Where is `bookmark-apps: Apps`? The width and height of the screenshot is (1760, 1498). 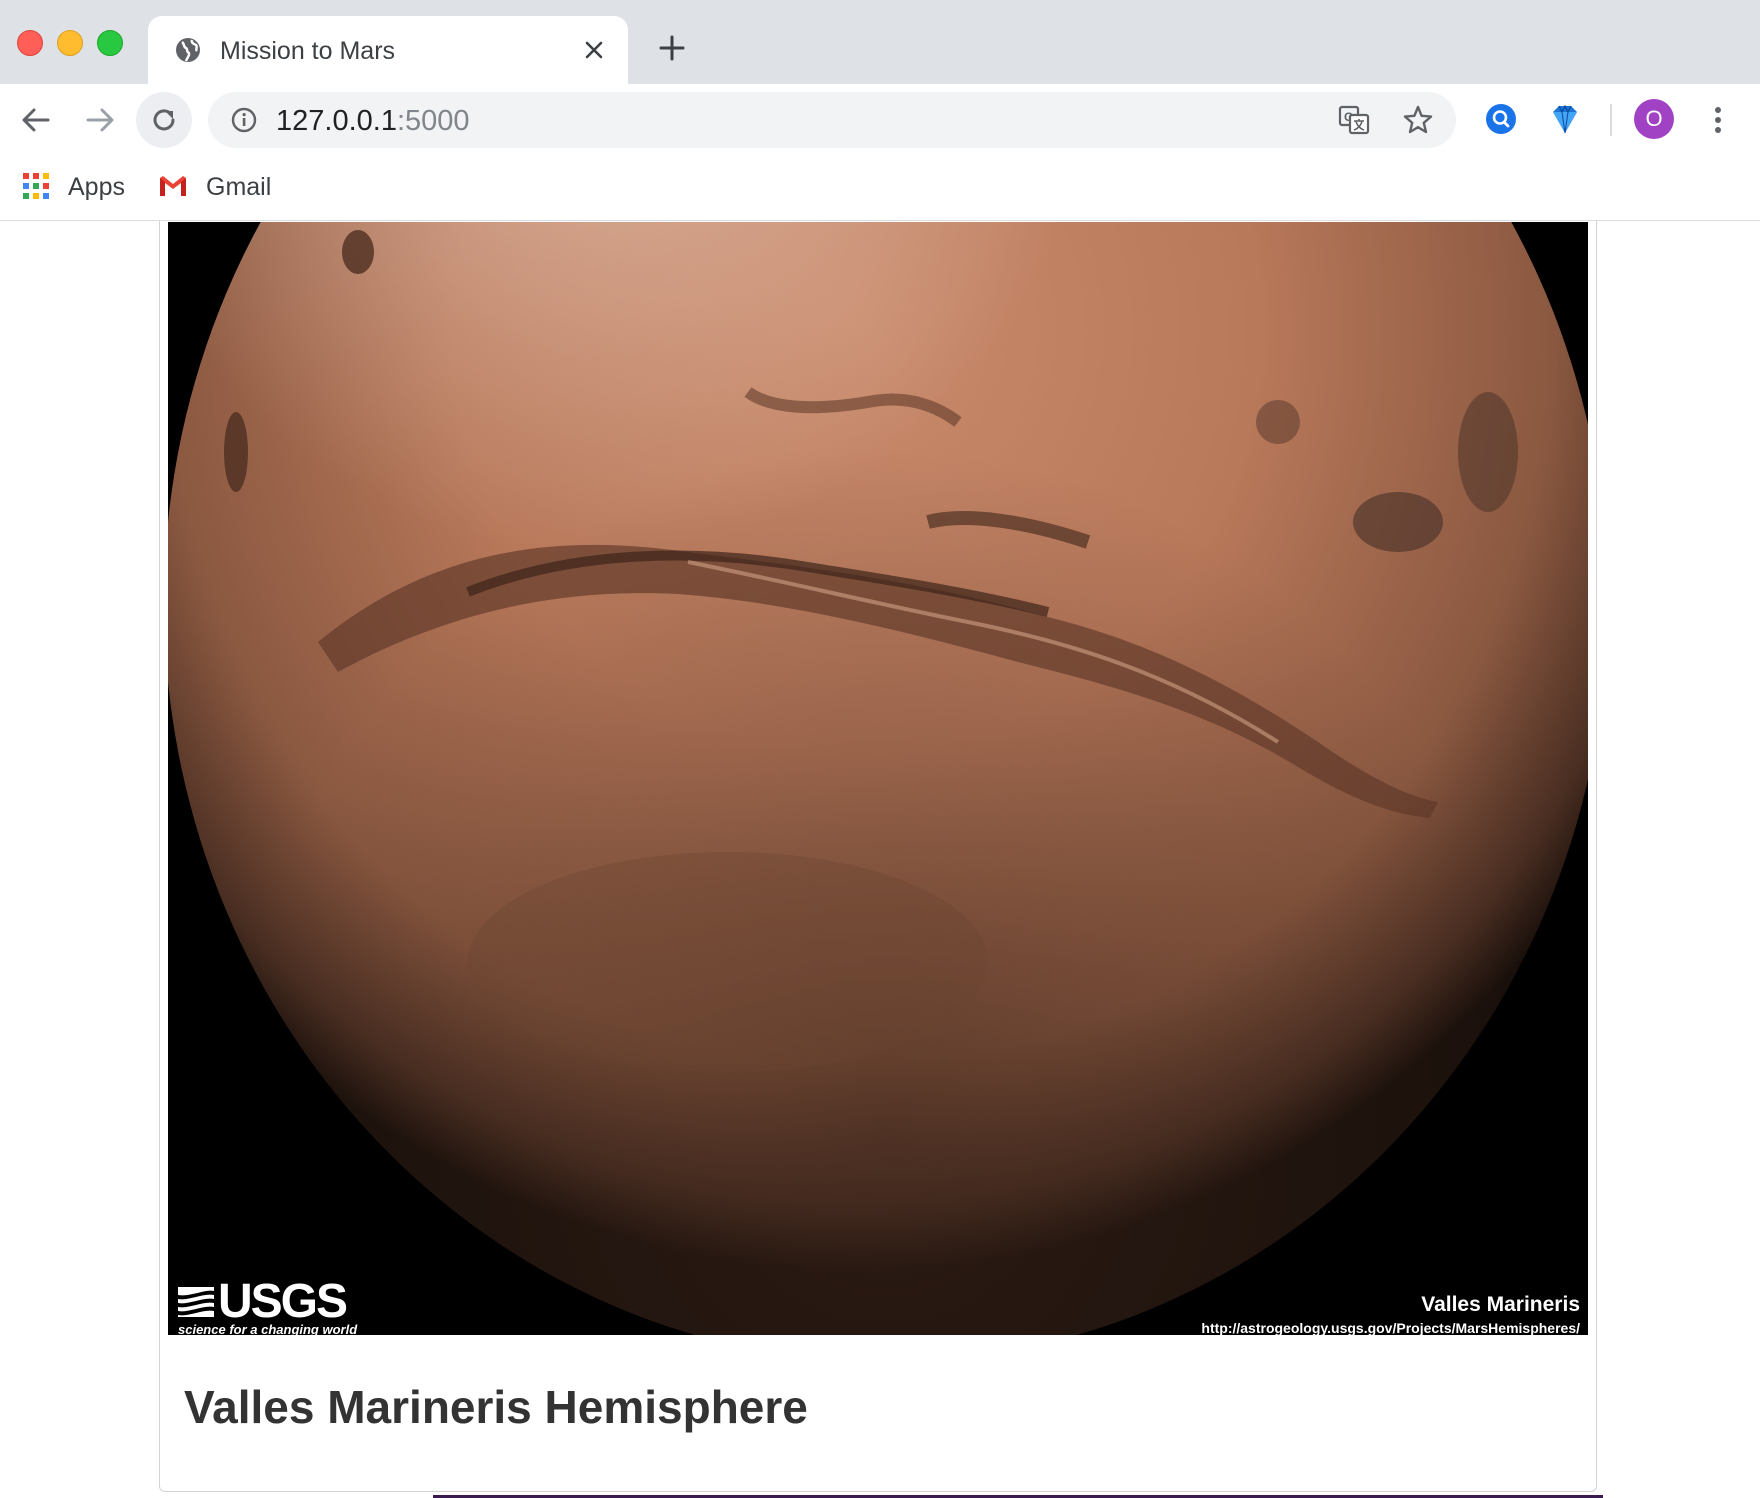 bookmark-apps: Apps is located at coordinates (77, 187).